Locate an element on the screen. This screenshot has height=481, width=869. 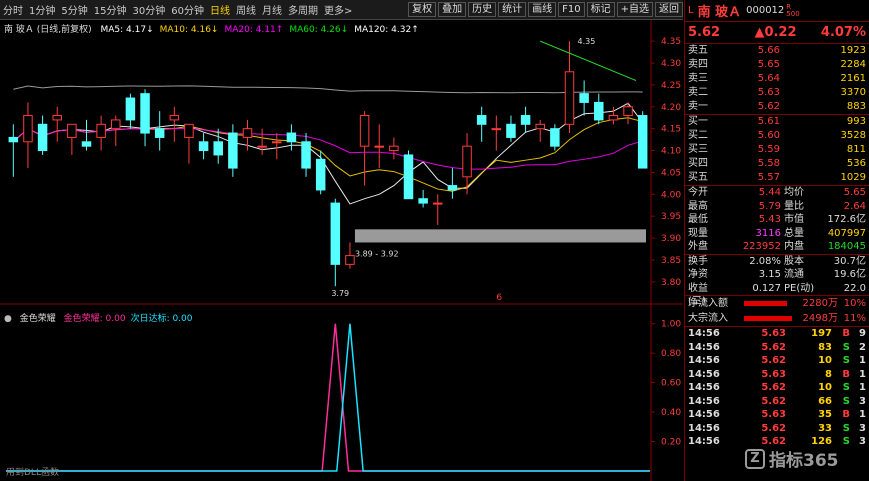
toolbar-button: 画线 is located at coordinates (542, 9).